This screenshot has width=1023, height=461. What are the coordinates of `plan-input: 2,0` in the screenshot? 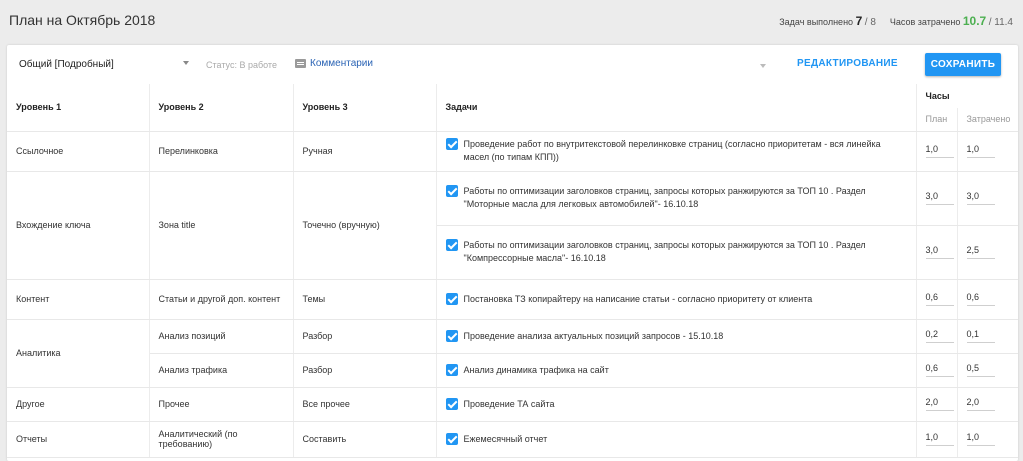 It's located at (939, 404).